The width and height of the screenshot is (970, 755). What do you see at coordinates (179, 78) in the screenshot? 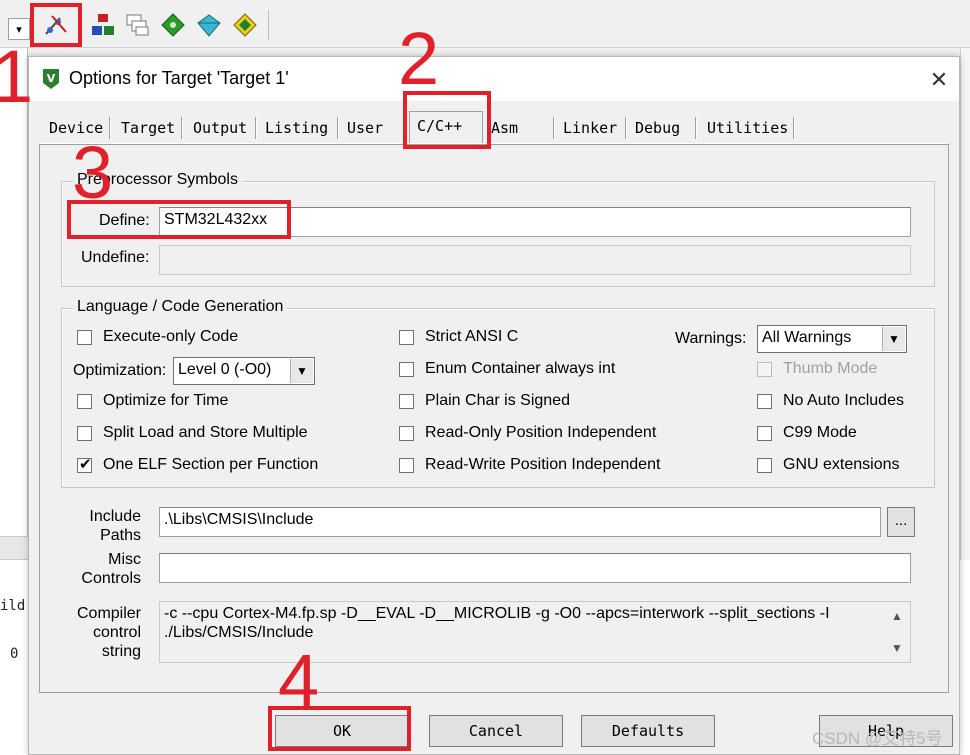
I see `dialog-title: Options for Target 'Target 1'` at bounding box center [179, 78].